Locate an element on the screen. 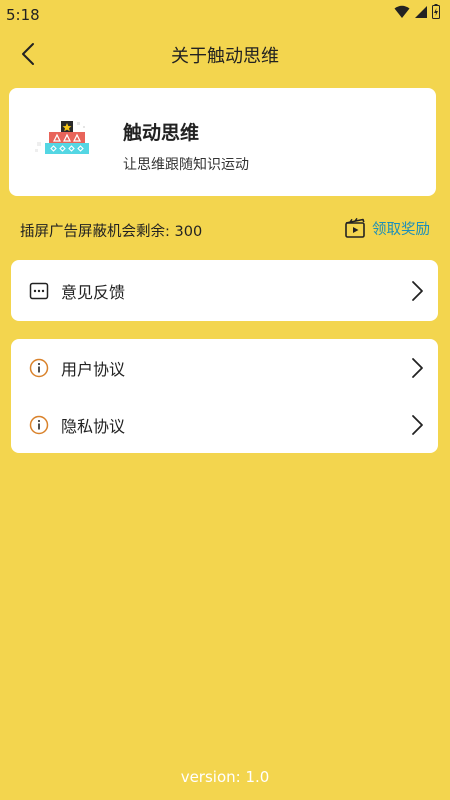 The height and width of the screenshot is (800, 450). agreements-card: 用户协议 隐私协议 is located at coordinates (224, 396).